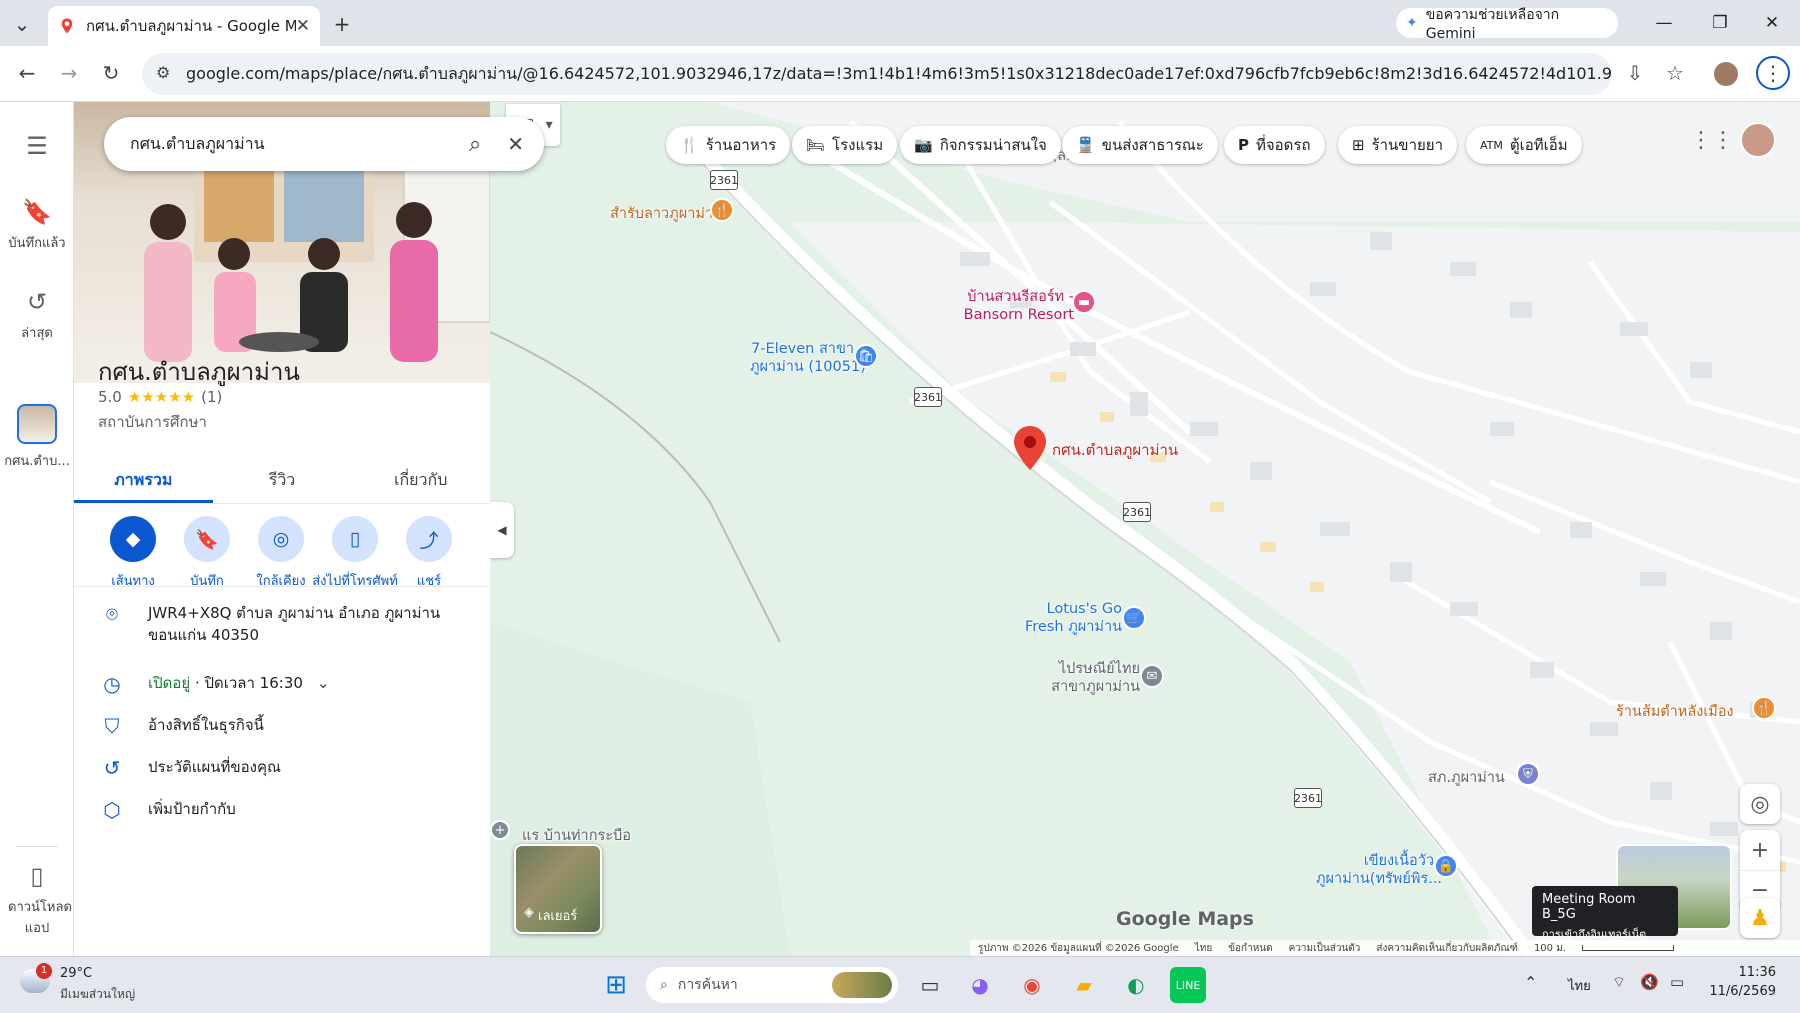 This screenshot has width=1800, height=1013. What do you see at coordinates (1760, 850) in the screenshot?
I see `zoom-in-icon: +` at bounding box center [1760, 850].